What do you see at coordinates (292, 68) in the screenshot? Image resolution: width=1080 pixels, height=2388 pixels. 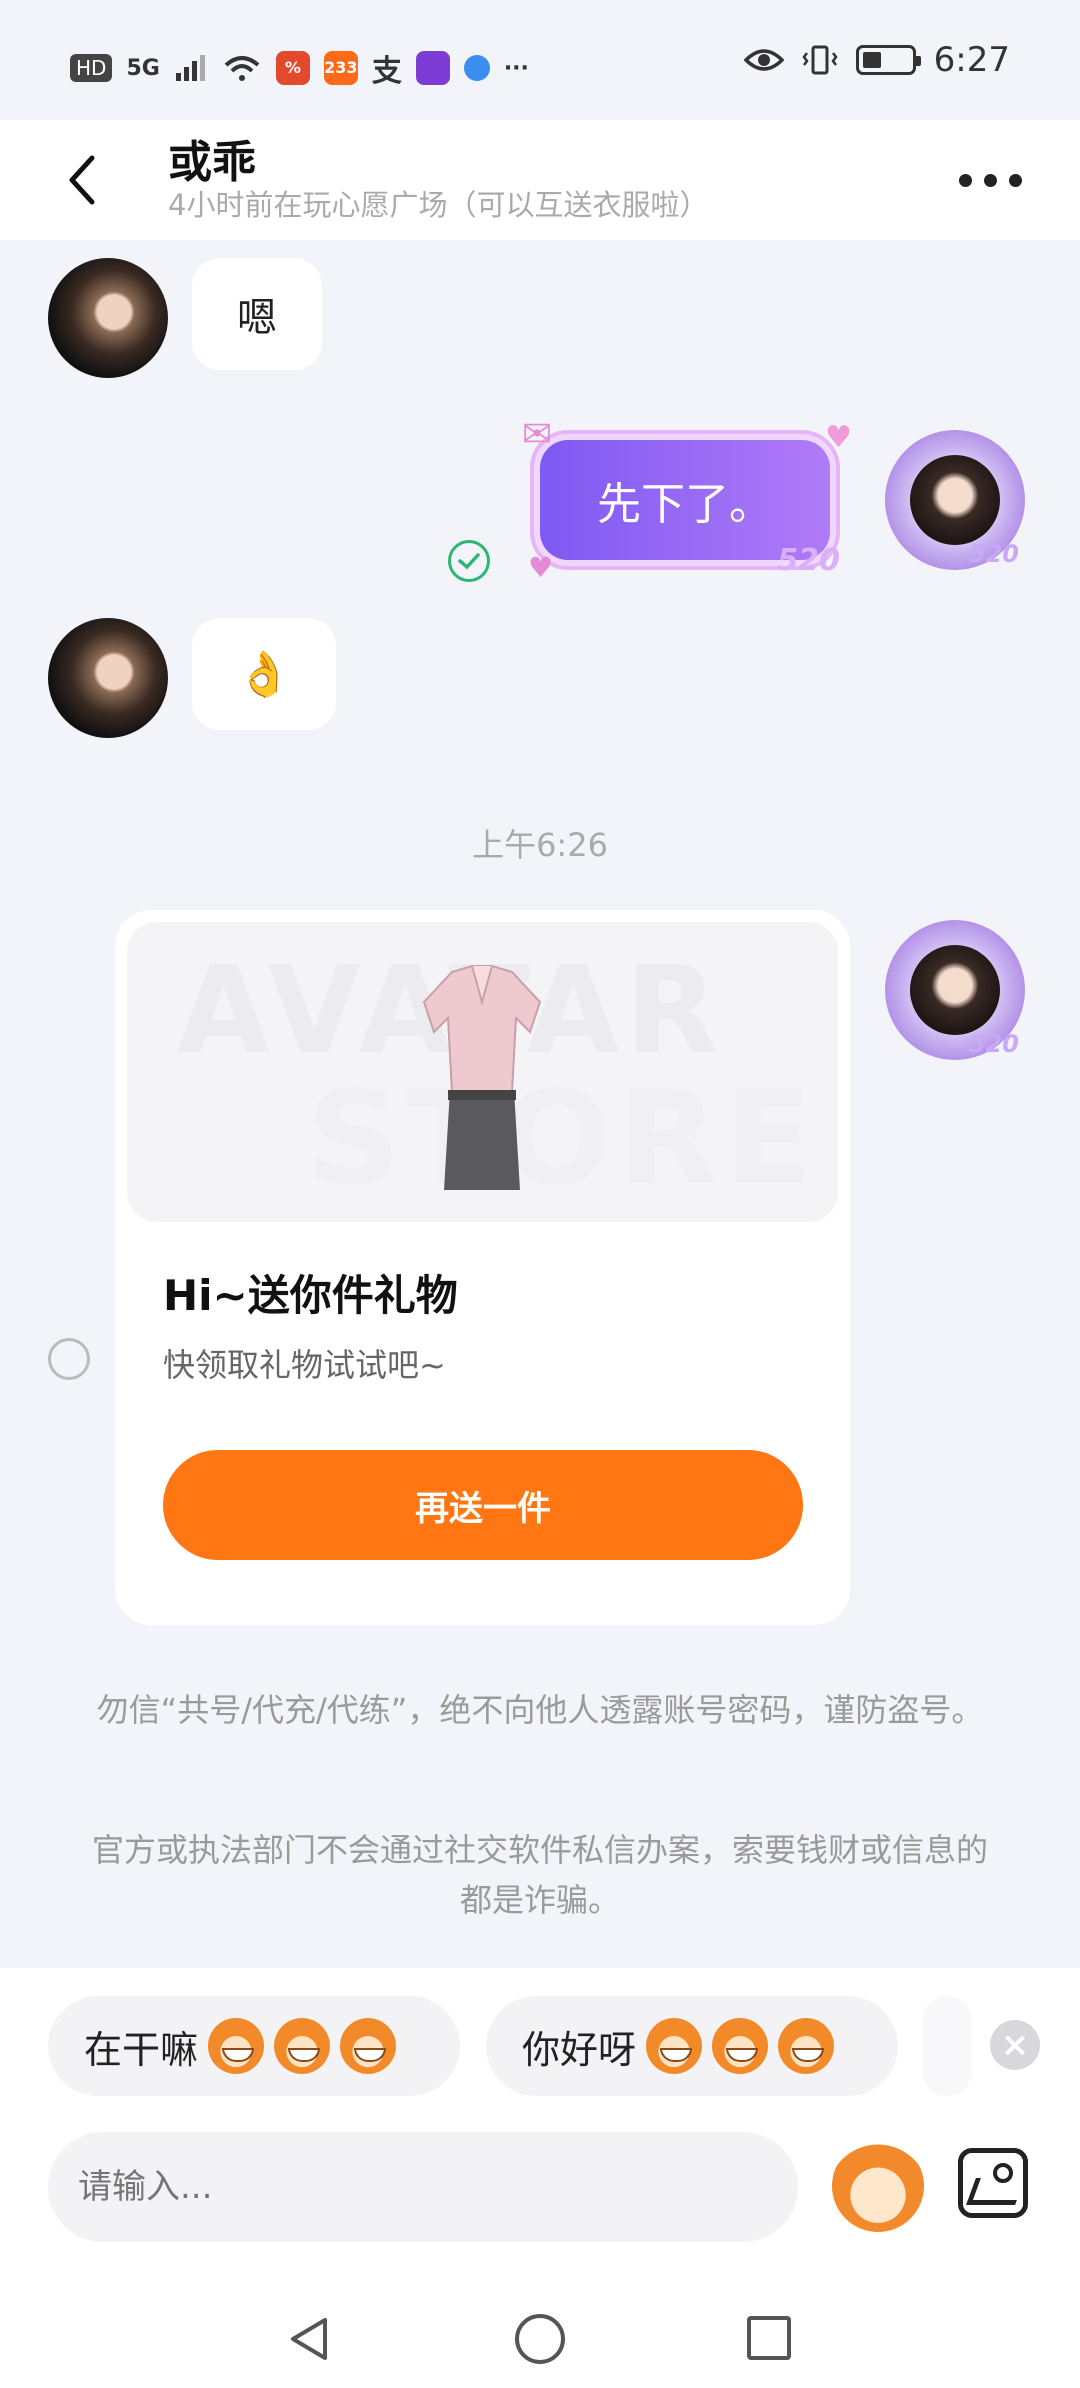 I see `app-notification-icon: %` at bounding box center [292, 68].